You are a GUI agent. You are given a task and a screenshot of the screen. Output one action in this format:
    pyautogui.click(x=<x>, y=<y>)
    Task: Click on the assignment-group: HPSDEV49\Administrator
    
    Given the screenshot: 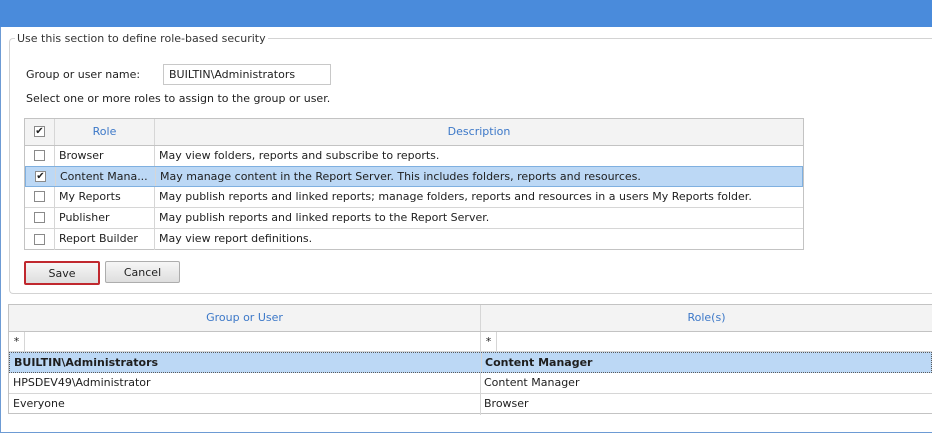 What is the action you would take?
    pyautogui.click(x=245, y=383)
    